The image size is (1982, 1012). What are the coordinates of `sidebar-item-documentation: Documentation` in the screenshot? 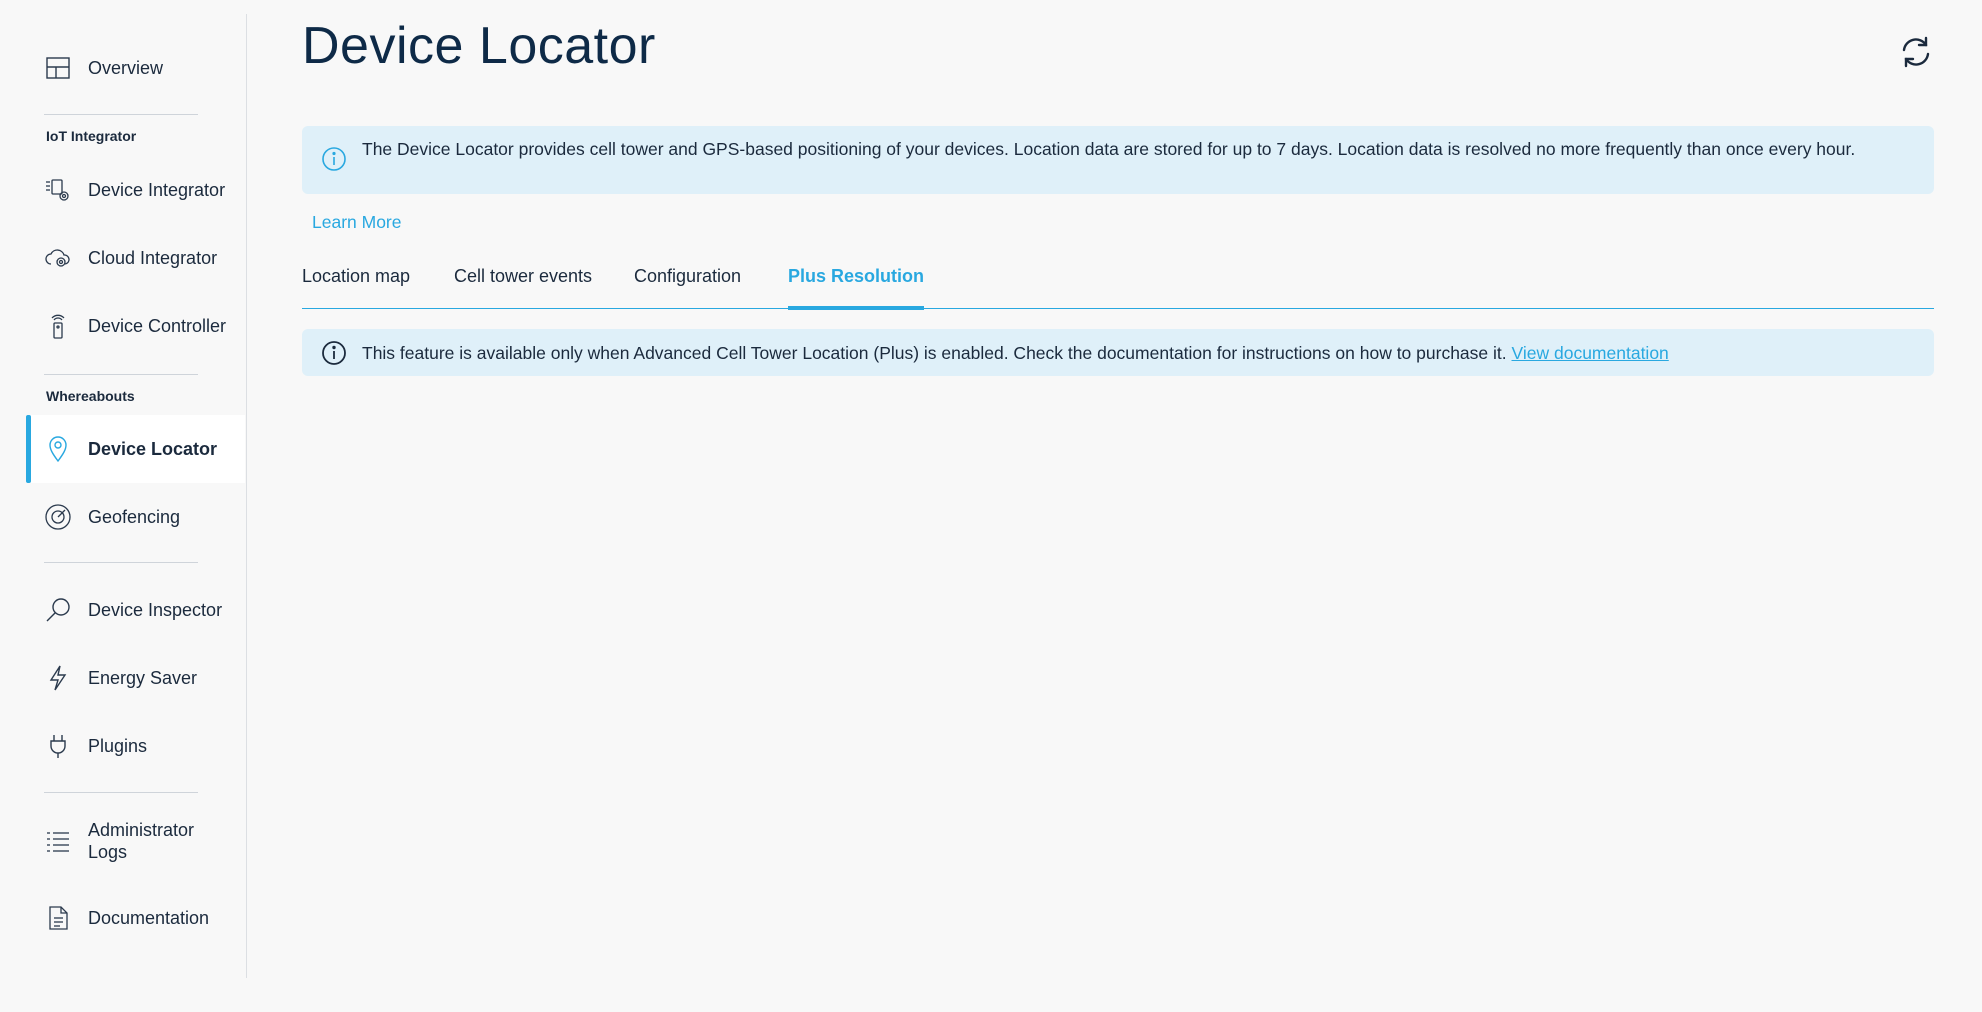 It's located at (135, 918).